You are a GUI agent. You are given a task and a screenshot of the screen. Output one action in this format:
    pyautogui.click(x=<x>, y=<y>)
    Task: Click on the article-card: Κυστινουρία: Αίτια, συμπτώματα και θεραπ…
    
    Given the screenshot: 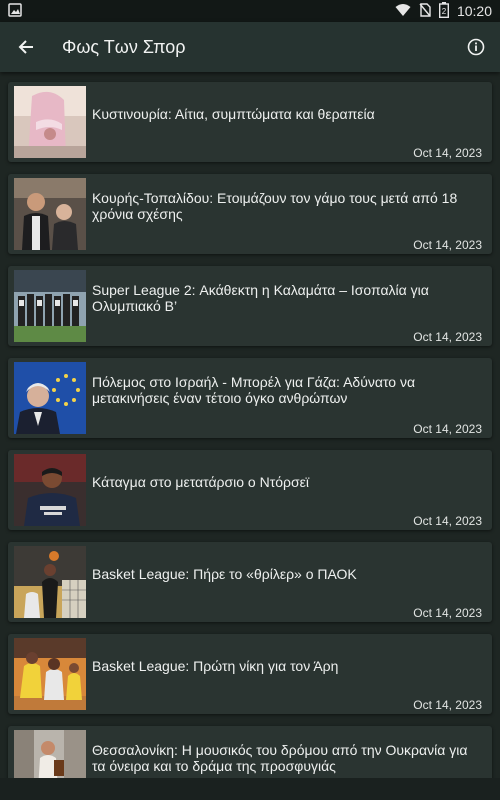 What is the action you would take?
    pyautogui.click(x=250, y=122)
    